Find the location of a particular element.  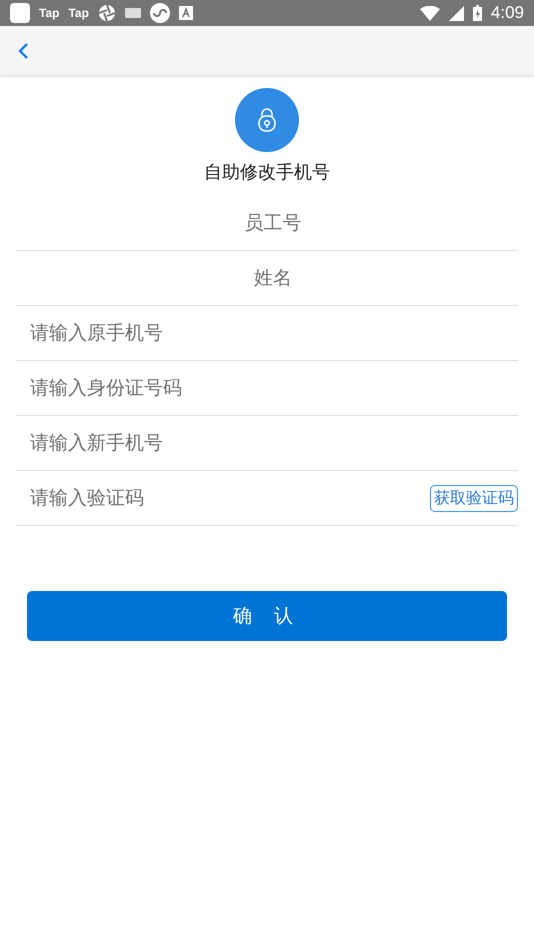

clock: 4:09 is located at coordinates (507, 13).